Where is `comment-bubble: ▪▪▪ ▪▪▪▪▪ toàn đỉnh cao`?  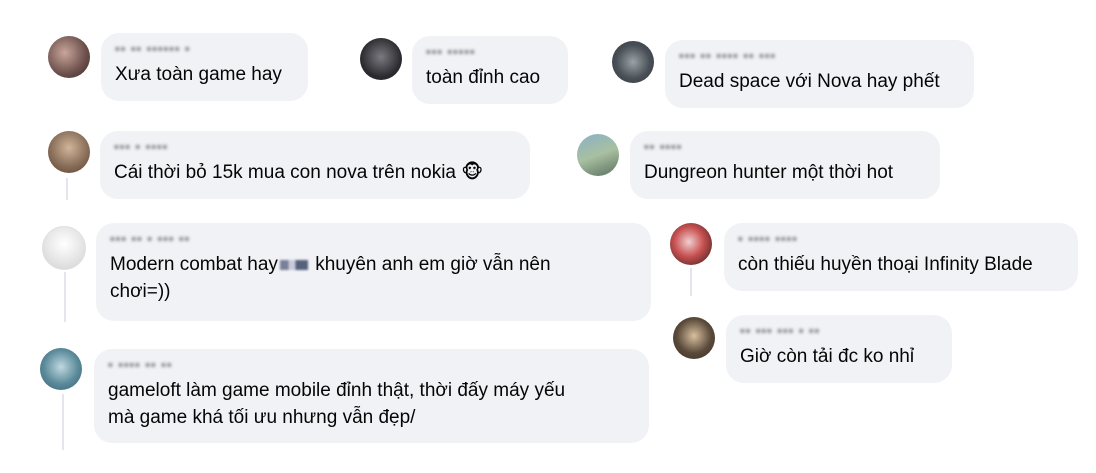 comment-bubble: ▪▪▪ ▪▪▪▪▪ toàn đỉnh cao is located at coordinates (490, 70).